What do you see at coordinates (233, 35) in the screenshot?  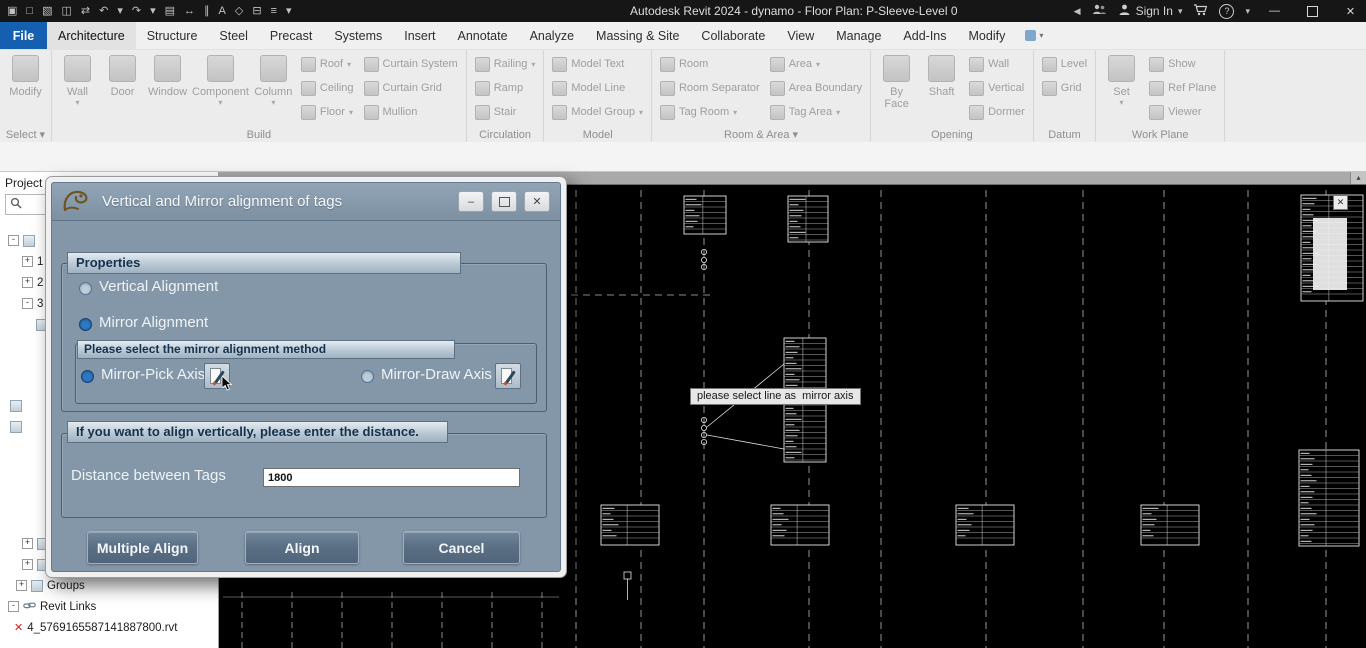 I see `tab-steel: Steel` at bounding box center [233, 35].